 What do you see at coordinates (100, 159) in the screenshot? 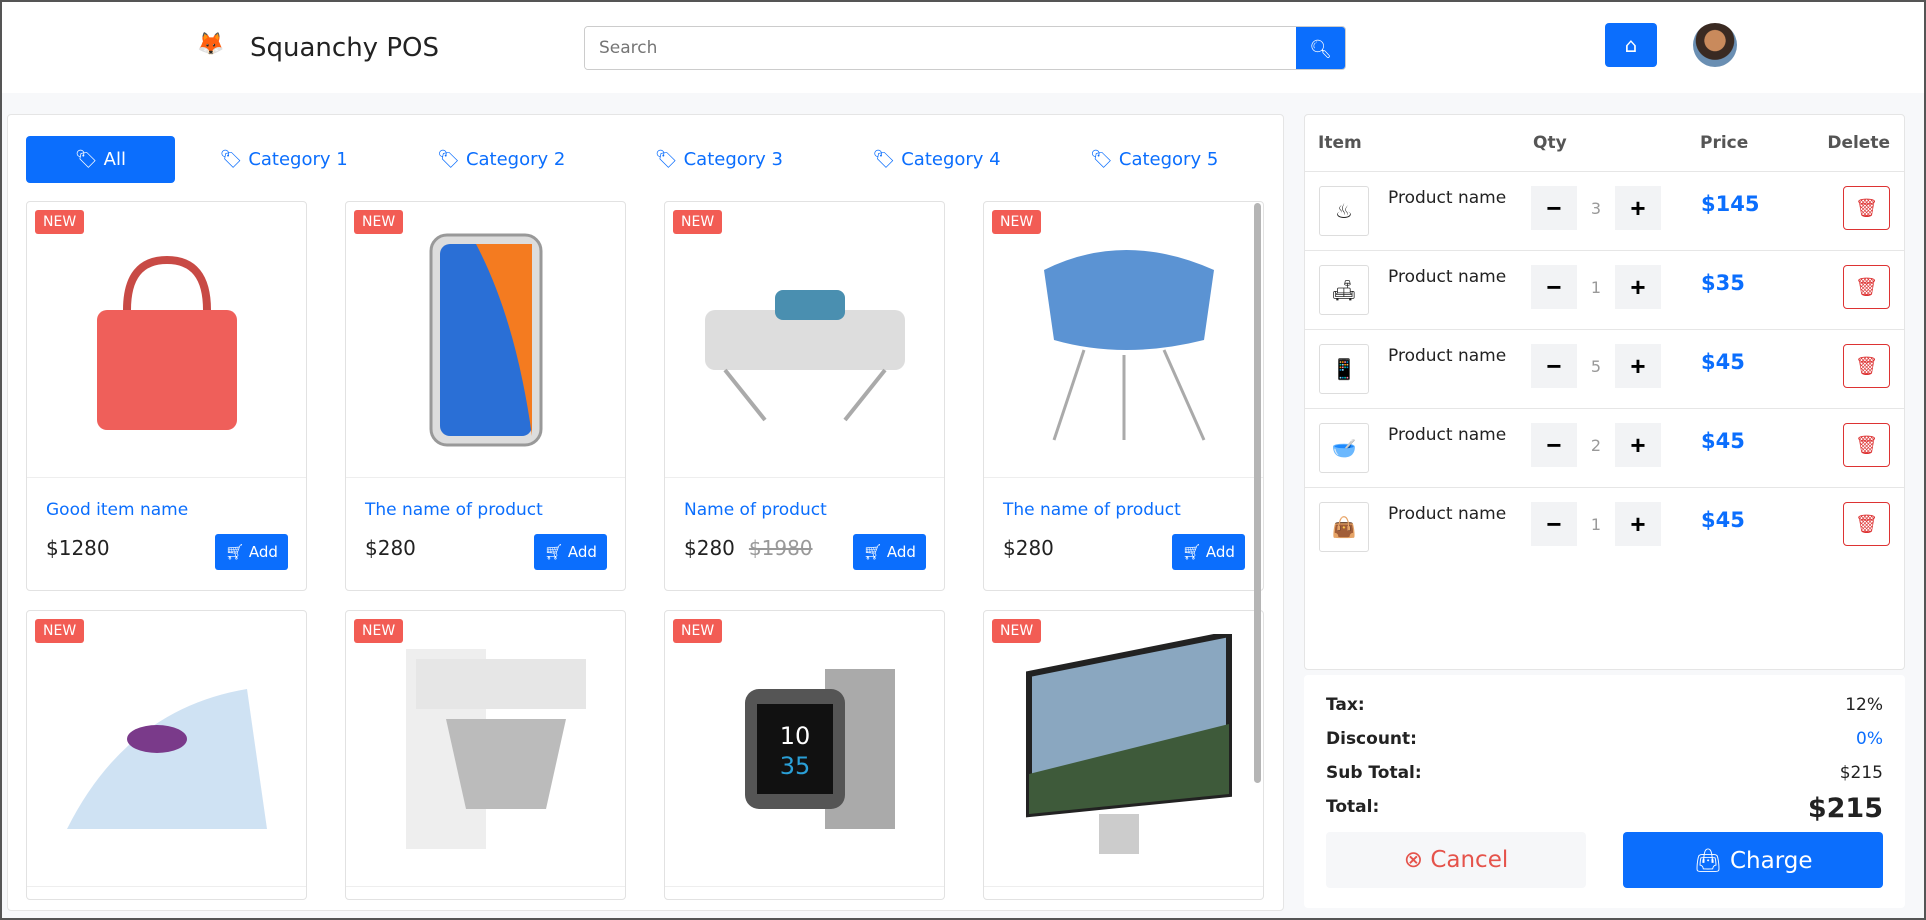
I see `tab-all: 🏷︎ All` at bounding box center [100, 159].